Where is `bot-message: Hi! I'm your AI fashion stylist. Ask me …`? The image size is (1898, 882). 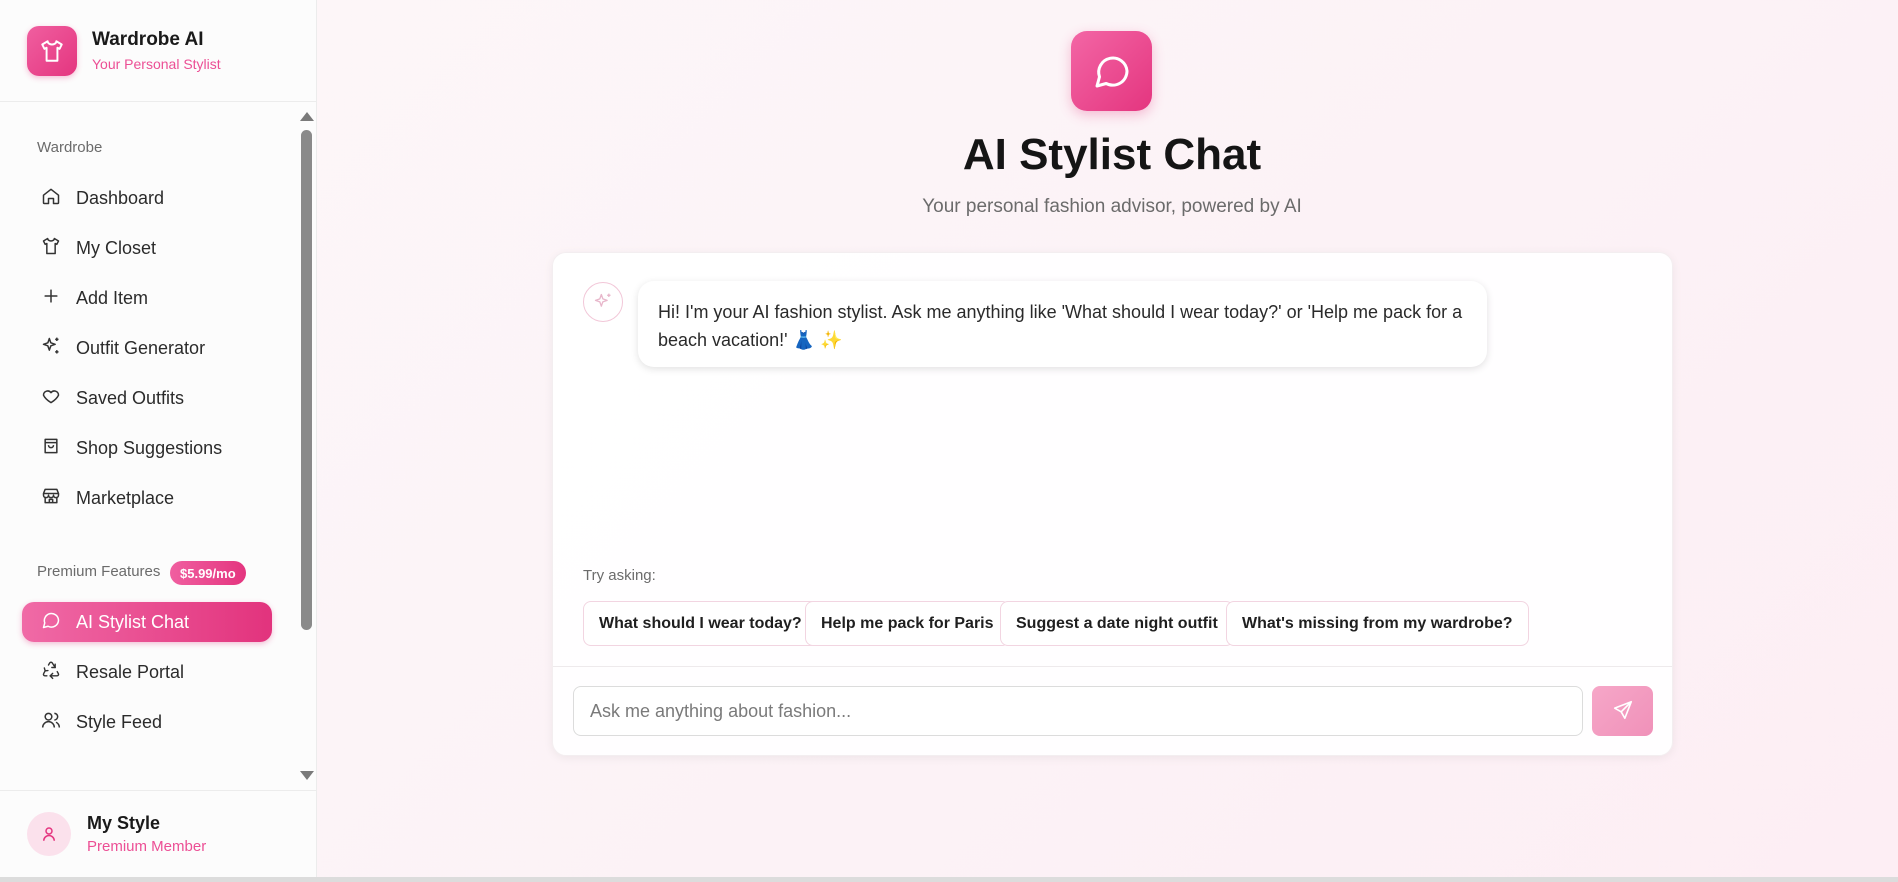 bot-message: Hi! I'm your AI fashion stylist. Ask me … is located at coordinates (1062, 324).